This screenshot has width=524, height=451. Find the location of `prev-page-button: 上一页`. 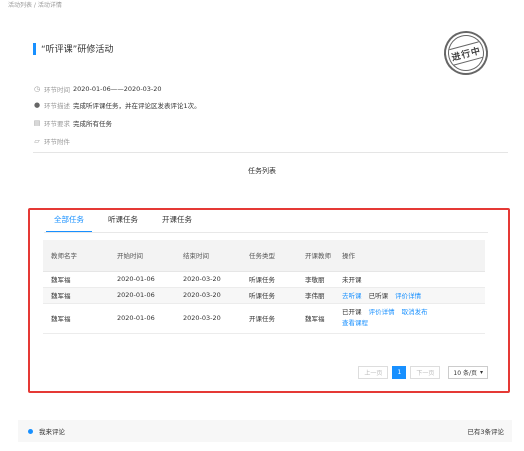

prev-page-button: 上一页 is located at coordinates (373, 372).